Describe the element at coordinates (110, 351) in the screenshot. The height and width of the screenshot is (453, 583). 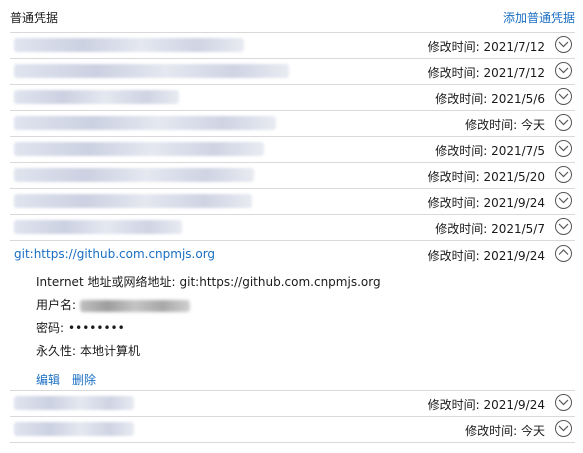
I see `persistence-value: 本地计算机` at that location.